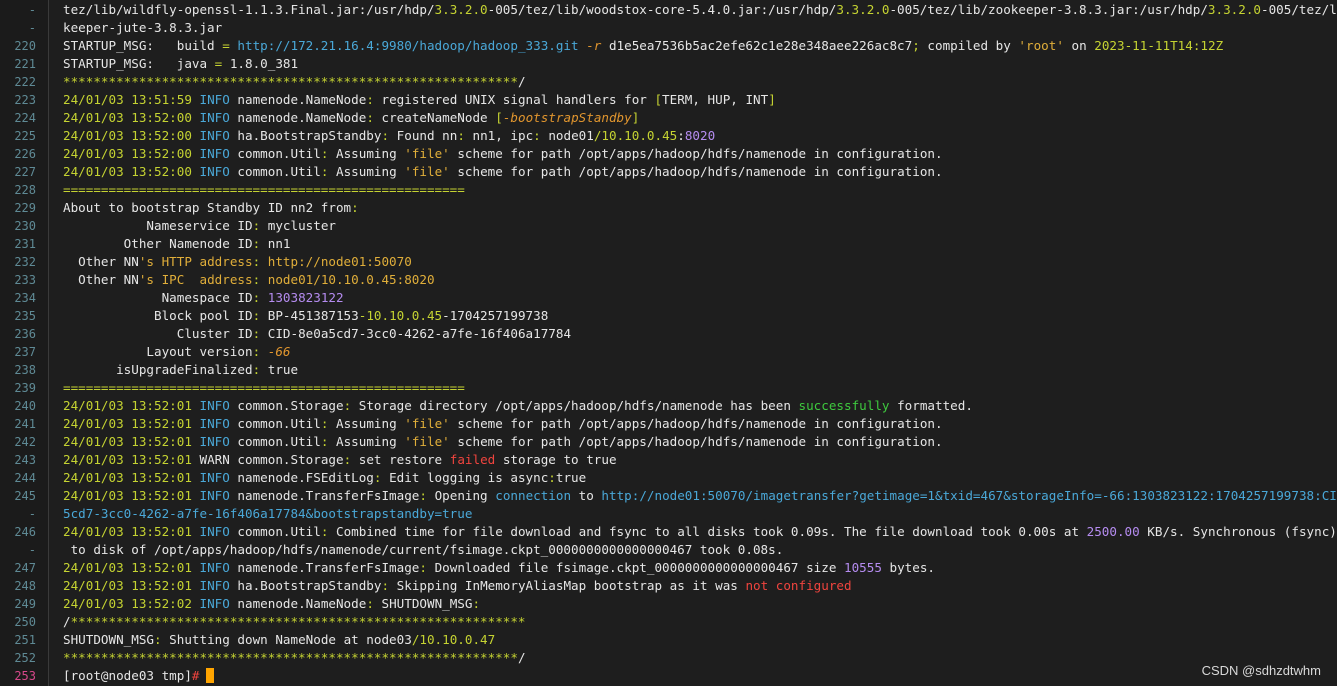 This screenshot has width=1337, height=686. Describe the element at coordinates (286, 639) in the screenshot. I see `text-segment: Shutting down NameNode at node03` at that location.